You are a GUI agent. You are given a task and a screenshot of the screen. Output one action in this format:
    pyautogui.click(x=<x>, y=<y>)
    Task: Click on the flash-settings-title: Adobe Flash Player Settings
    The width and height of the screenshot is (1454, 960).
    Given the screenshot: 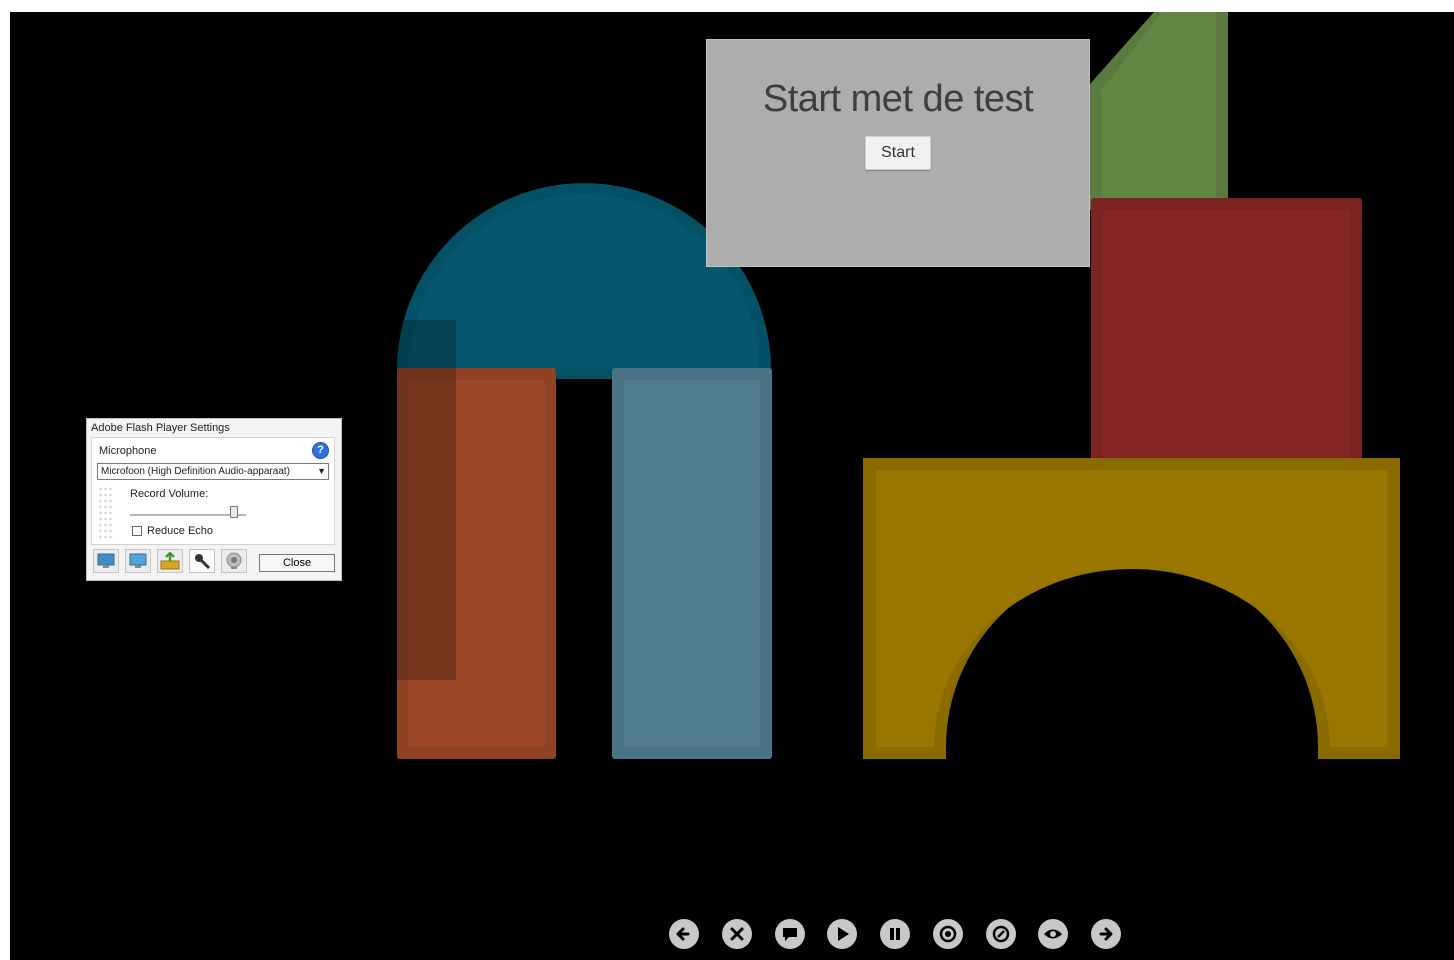 What is the action you would take?
    pyautogui.click(x=160, y=428)
    